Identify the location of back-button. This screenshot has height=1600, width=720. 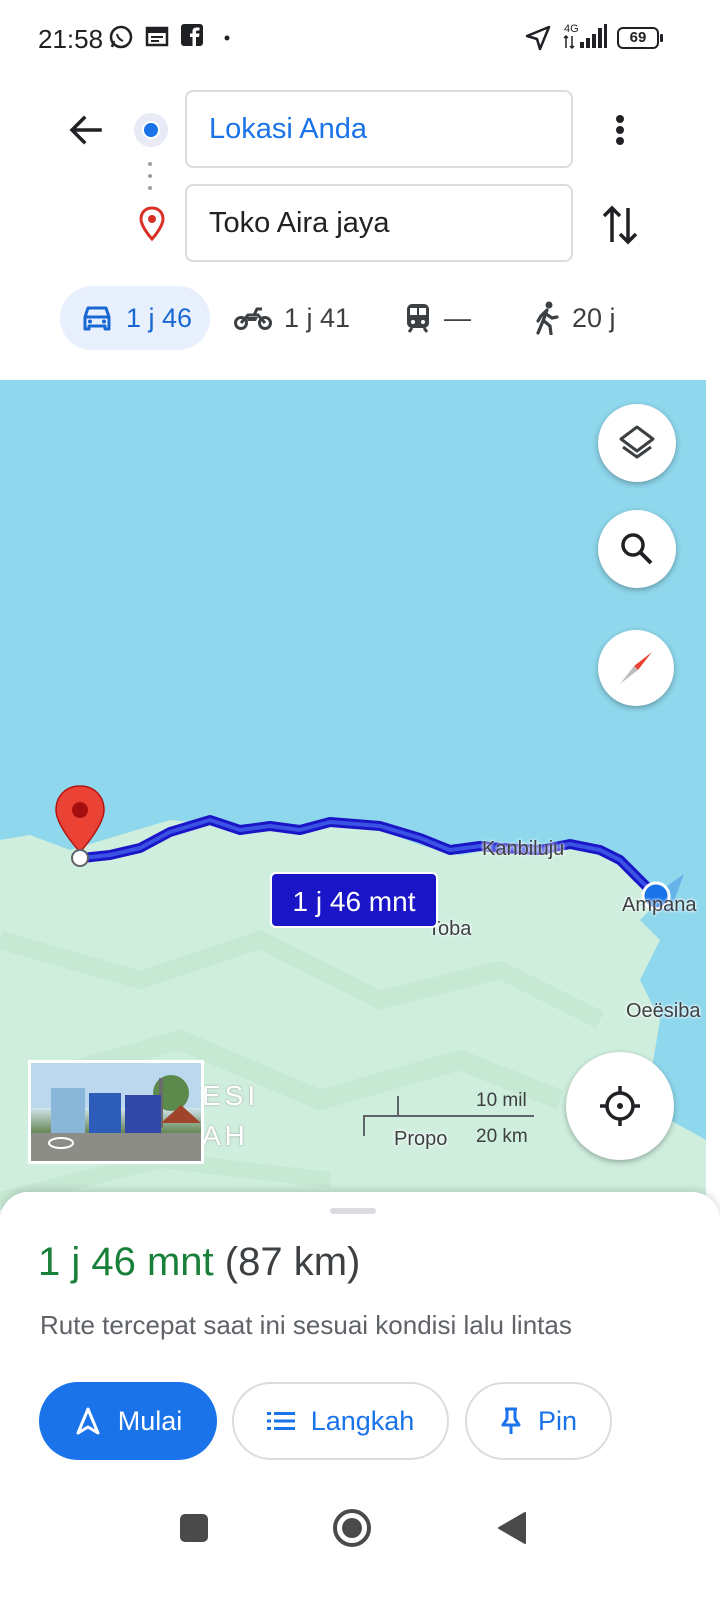
(86, 130).